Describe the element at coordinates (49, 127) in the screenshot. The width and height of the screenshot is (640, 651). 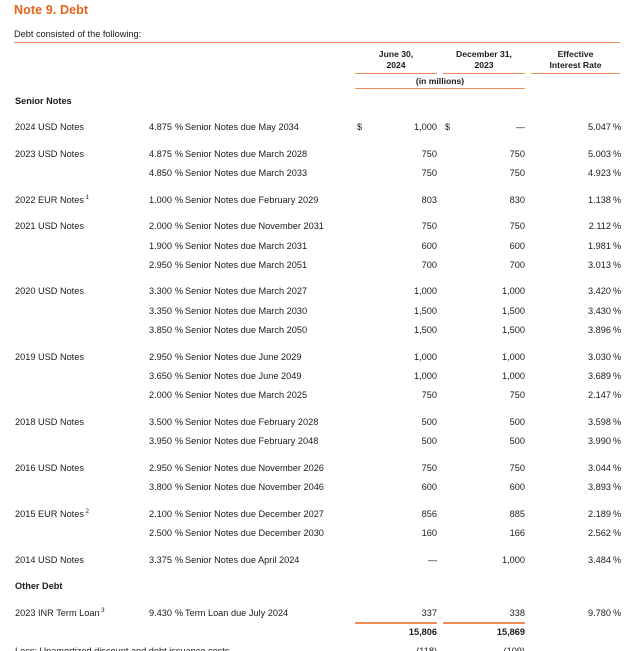
I see `row-label: 2024 USD Notes` at that location.